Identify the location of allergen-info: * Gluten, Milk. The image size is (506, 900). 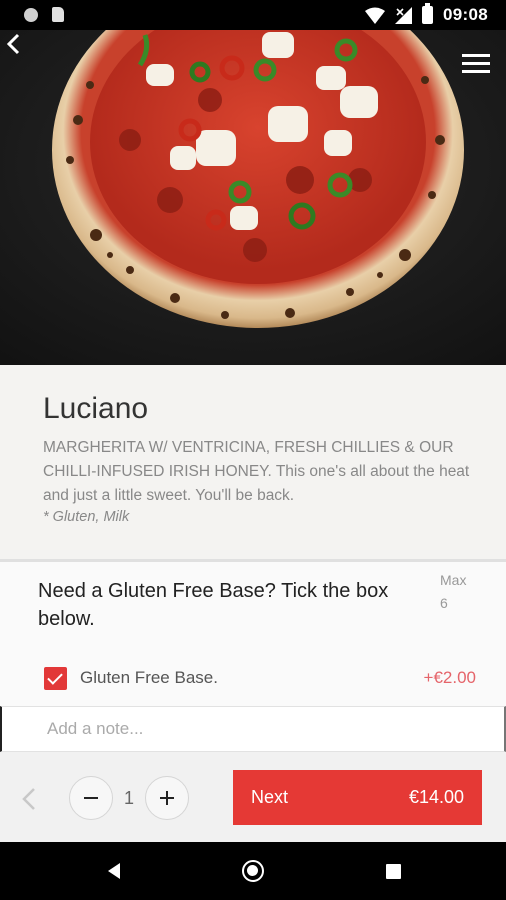
(86, 517).